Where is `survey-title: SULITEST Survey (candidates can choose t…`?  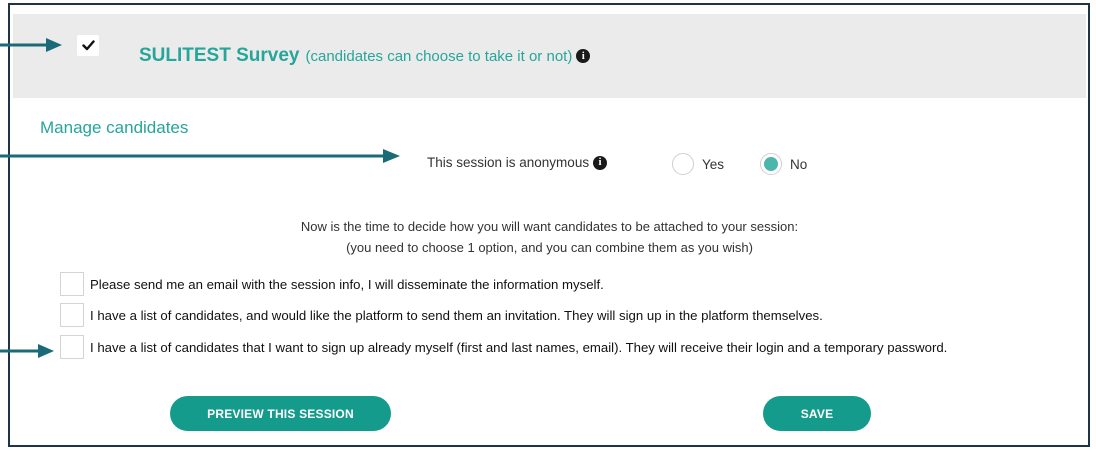 survey-title: SULITEST Survey (candidates can choose t… is located at coordinates (365, 56).